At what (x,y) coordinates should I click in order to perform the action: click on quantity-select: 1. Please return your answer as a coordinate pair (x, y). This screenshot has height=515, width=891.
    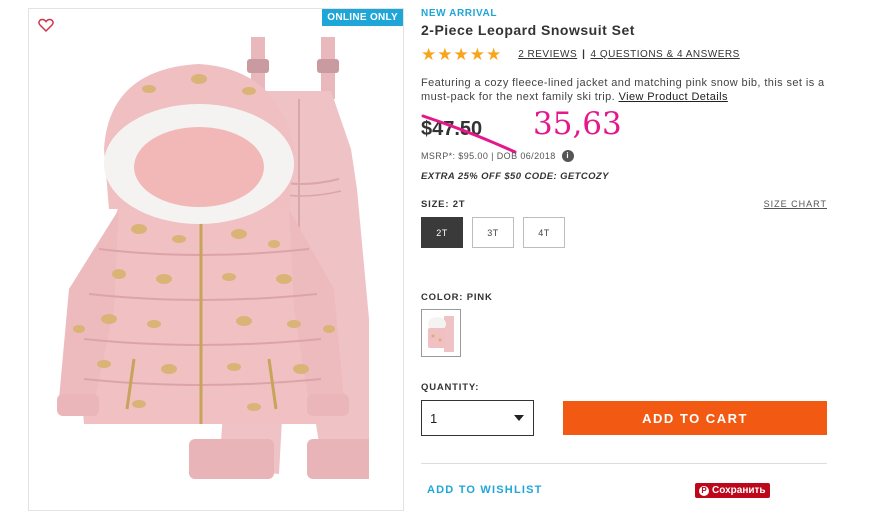
    Looking at the image, I should click on (477, 418).